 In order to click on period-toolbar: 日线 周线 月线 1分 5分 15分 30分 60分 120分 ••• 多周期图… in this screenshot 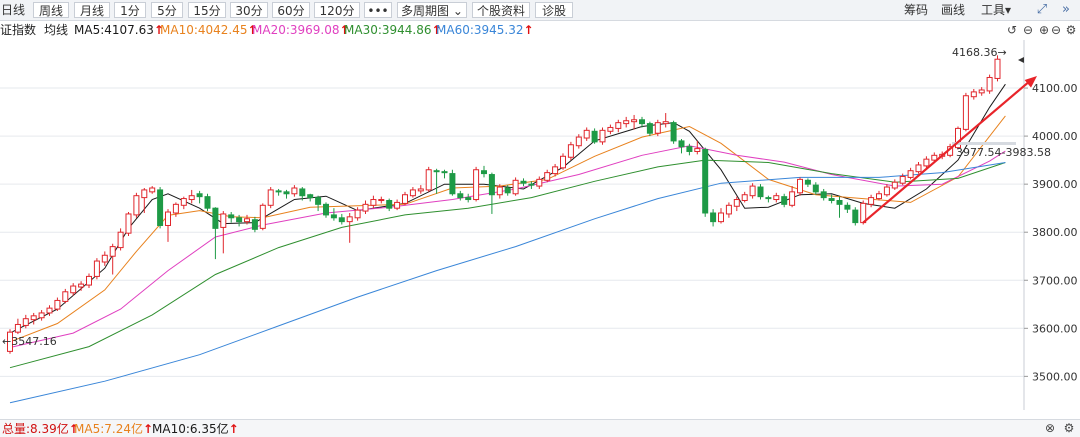, I will do `click(540, 10)`.